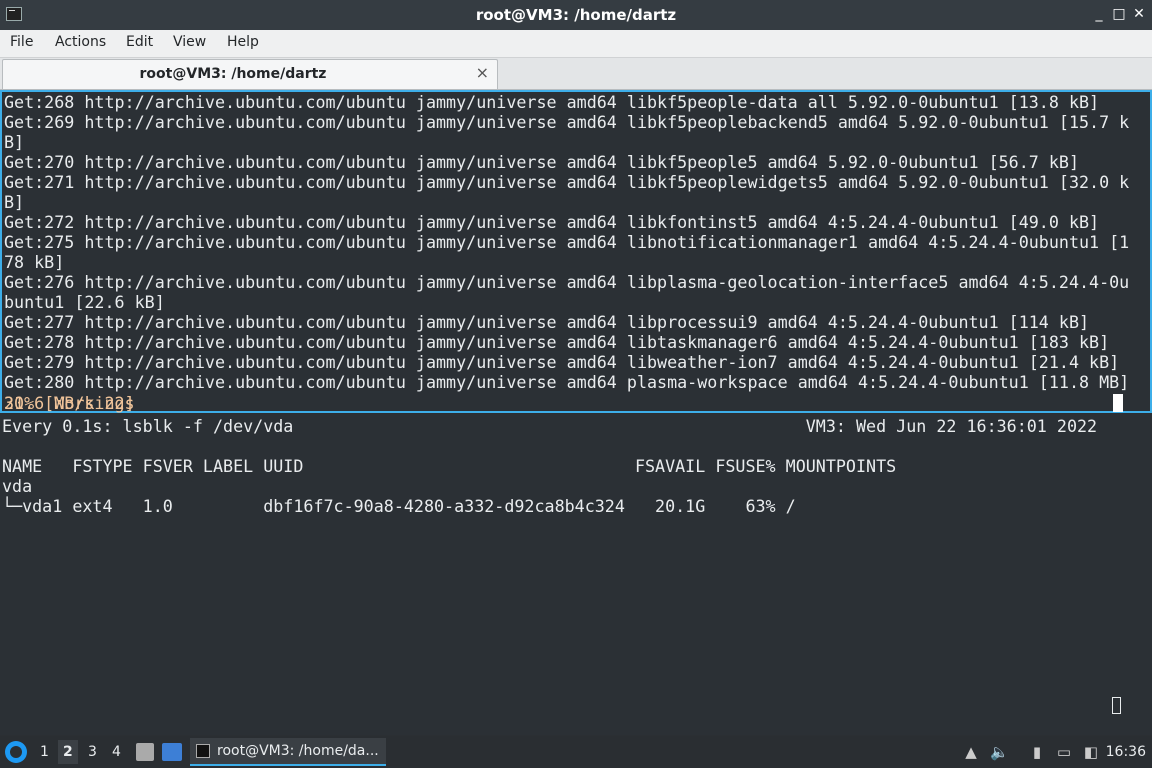 Image resolution: width=1152 pixels, height=768 pixels. I want to click on apt-download-speed: 20.6 MB/s 22s, so click(69, 403).